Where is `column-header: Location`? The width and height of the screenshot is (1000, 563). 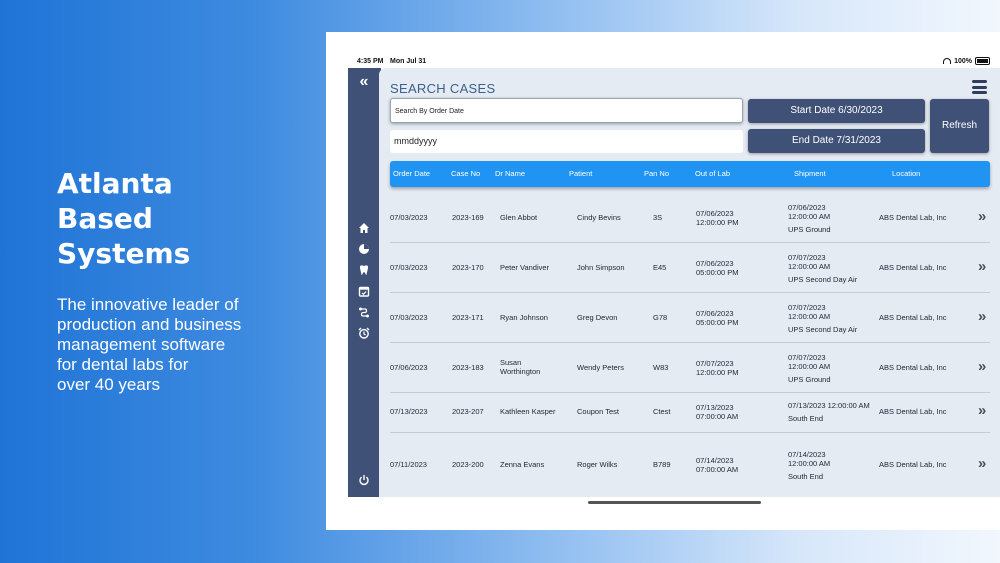 column-header: Location is located at coordinates (906, 174).